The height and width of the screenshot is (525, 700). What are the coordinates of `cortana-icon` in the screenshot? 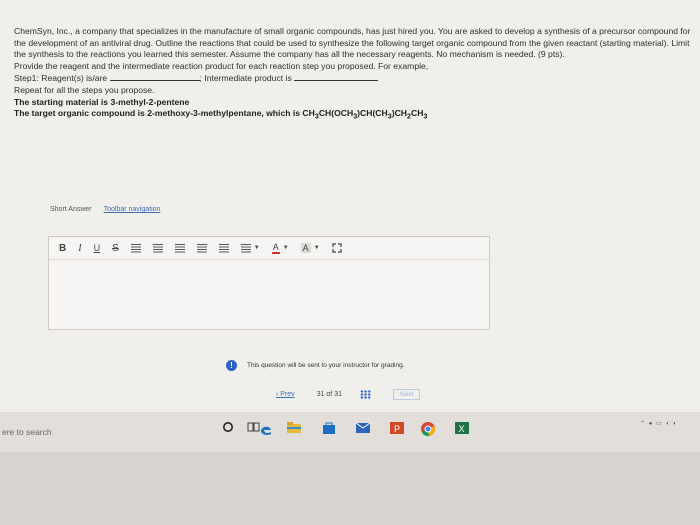 It's located at (228, 427).